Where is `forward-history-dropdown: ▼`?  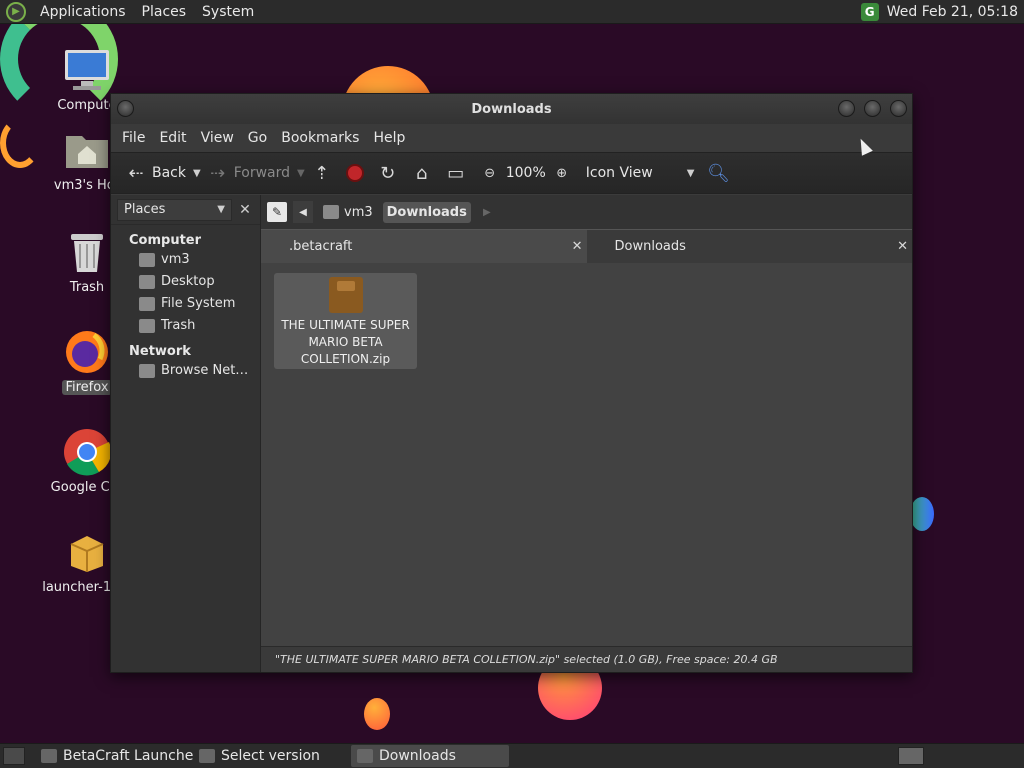
forward-history-dropdown: ▼ is located at coordinates (301, 173).